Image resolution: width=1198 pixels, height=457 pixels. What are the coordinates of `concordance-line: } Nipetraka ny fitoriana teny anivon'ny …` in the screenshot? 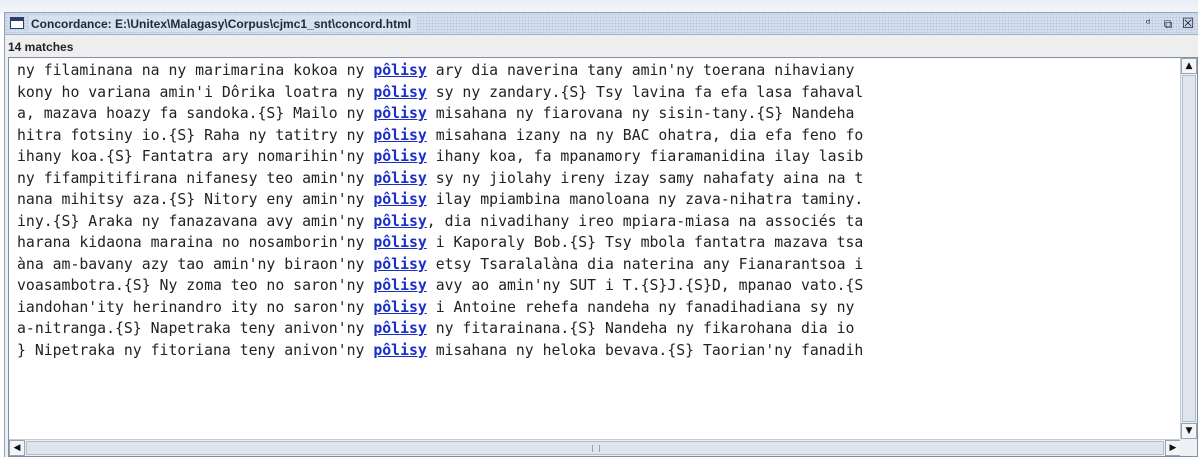 It's located at (598, 351).